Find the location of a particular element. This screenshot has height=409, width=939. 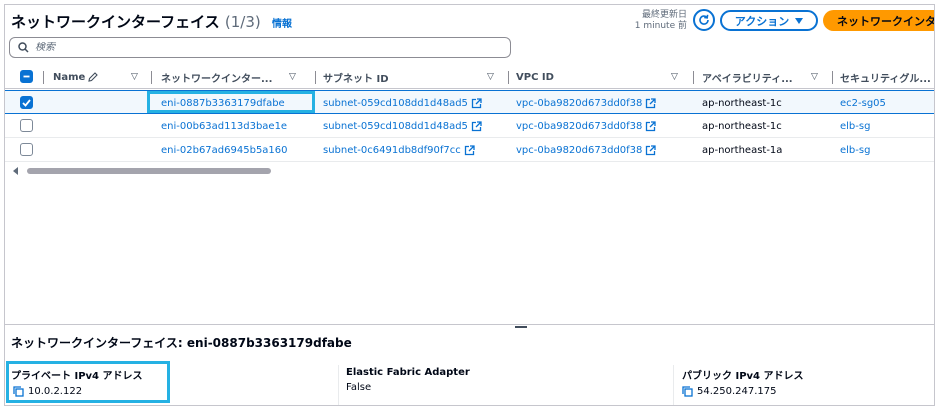

last-updated-label: 最終更新日 is located at coordinates (664, 15).